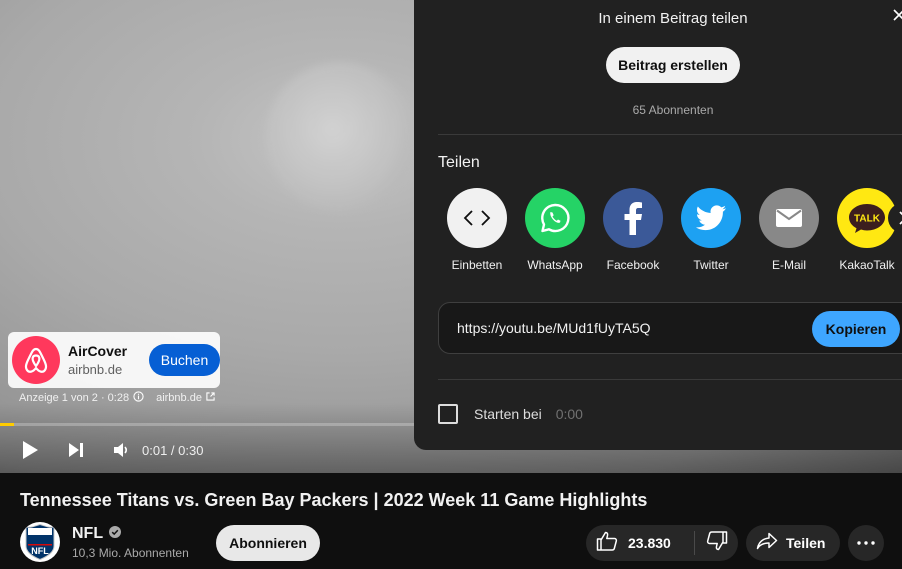 The width and height of the screenshot is (902, 569). I want to click on share-button: Teilen, so click(793, 543).